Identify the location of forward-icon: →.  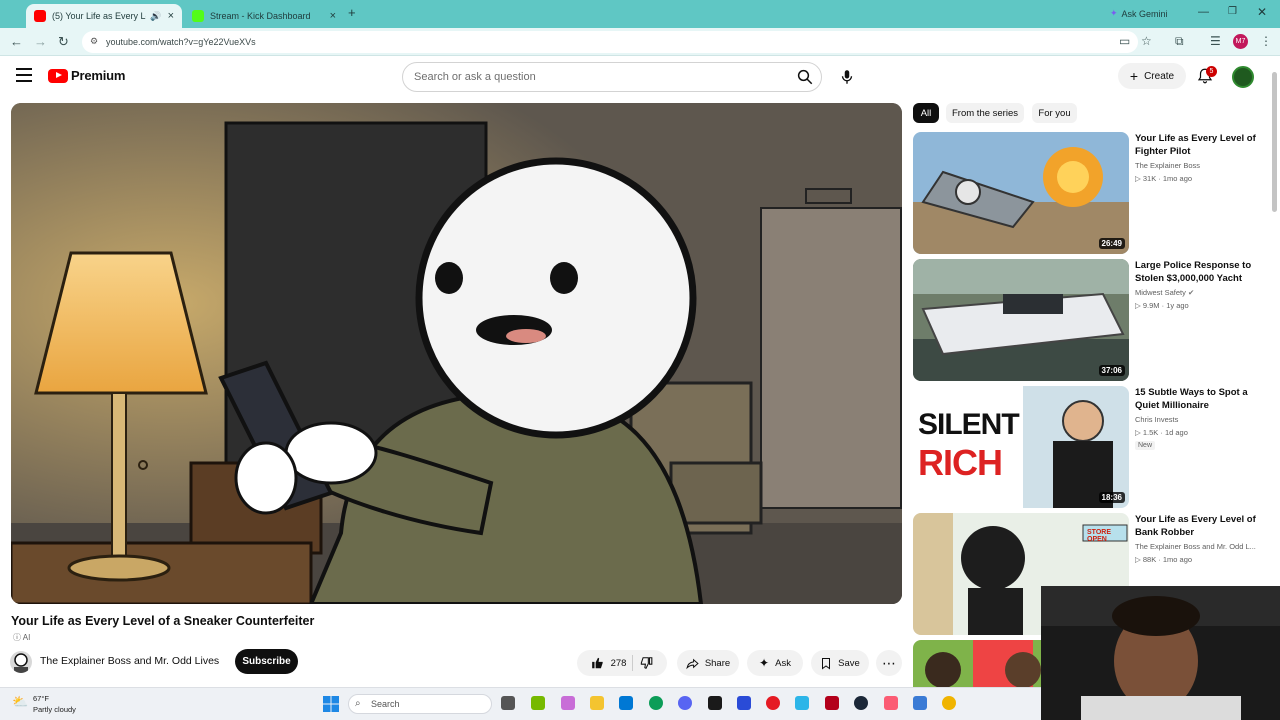
(40, 41).